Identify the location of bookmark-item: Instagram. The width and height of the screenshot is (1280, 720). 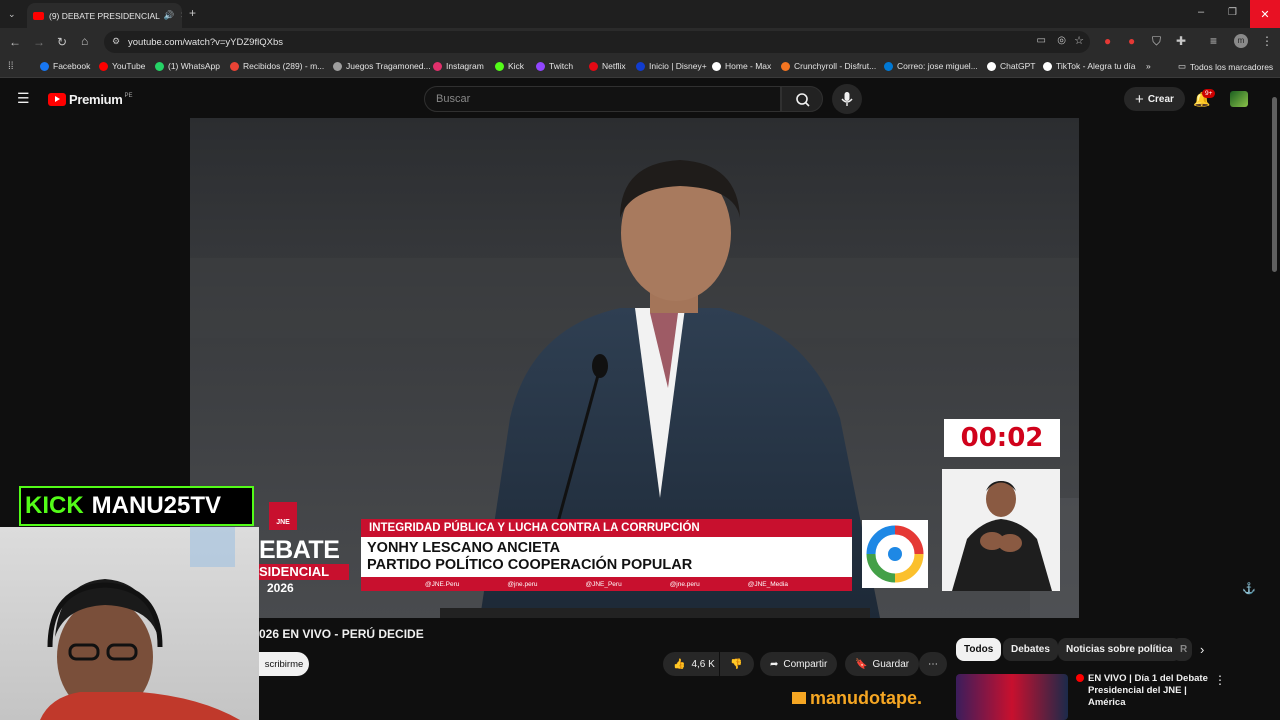
(458, 66).